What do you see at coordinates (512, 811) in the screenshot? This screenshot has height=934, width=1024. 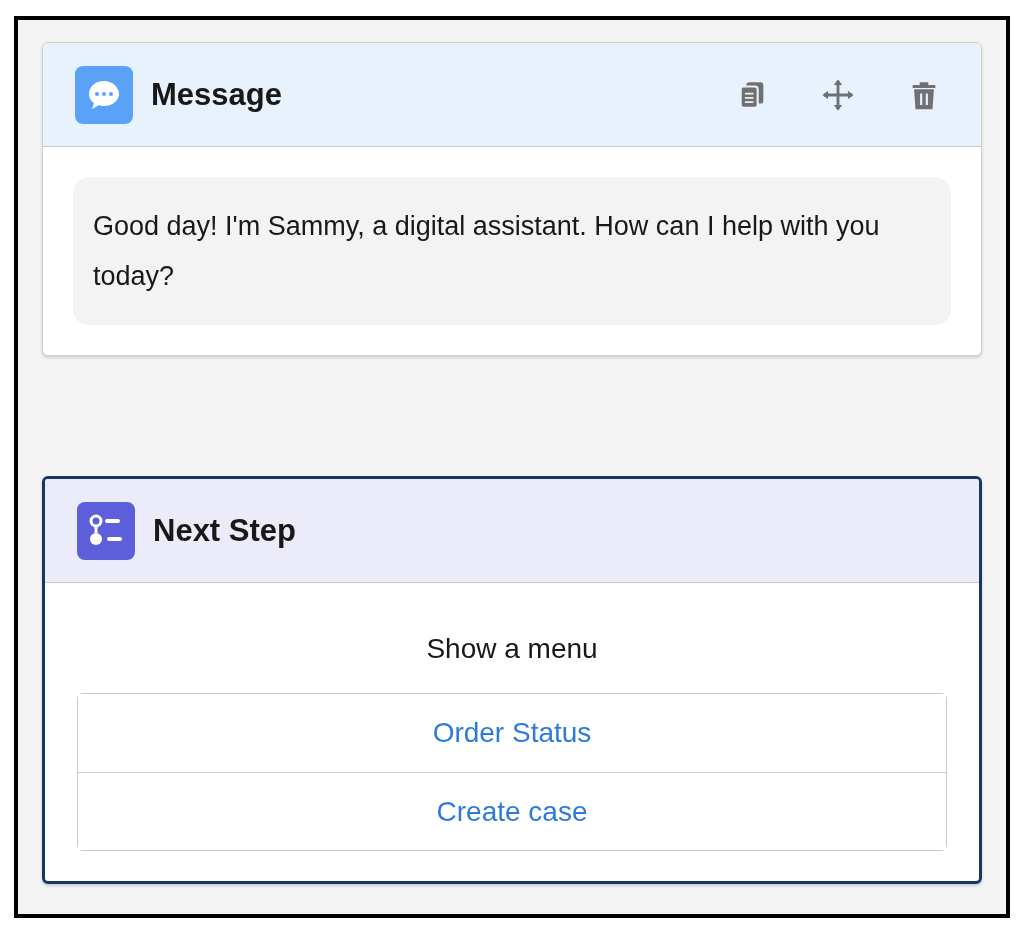 I see `menu-option: Create case` at bounding box center [512, 811].